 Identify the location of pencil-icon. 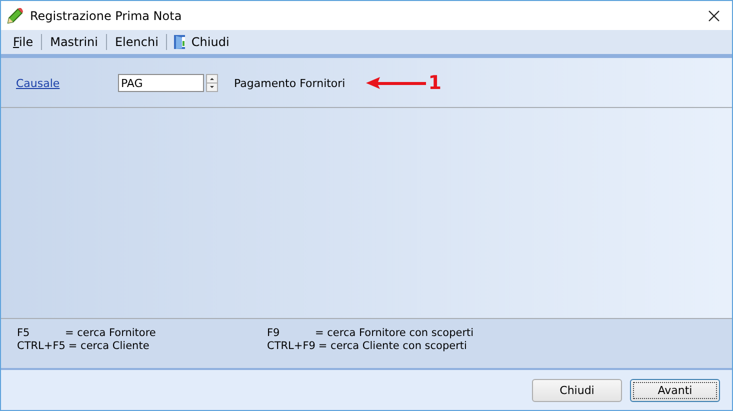
(15, 15).